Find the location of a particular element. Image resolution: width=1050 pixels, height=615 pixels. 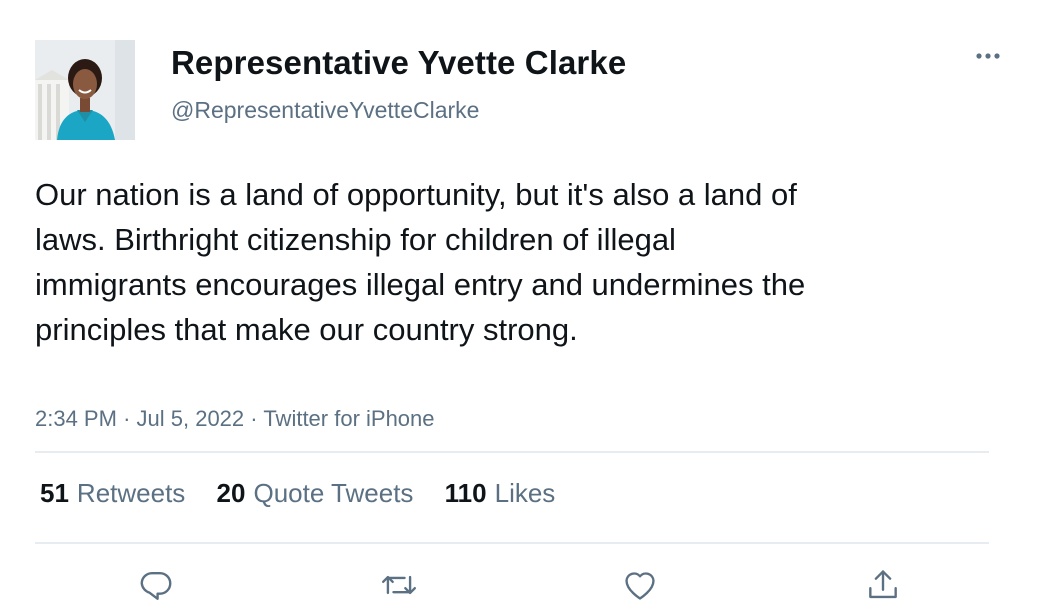

retweet-button is located at coordinates (399, 585).